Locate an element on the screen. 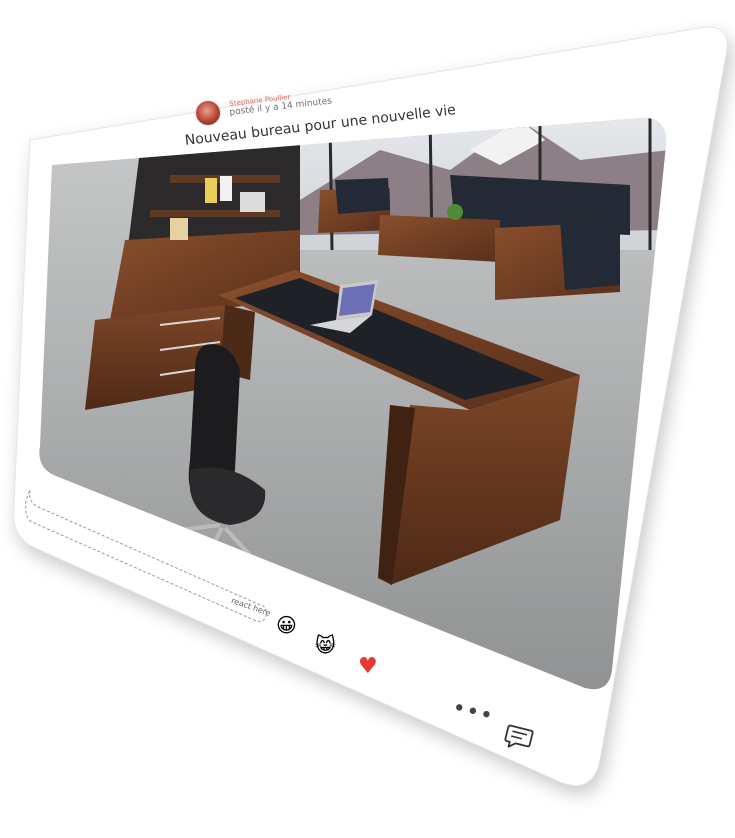 The width and height of the screenshot is (735, 838). smile-reaction-button: 😀 is located at coordinates (286, 625).